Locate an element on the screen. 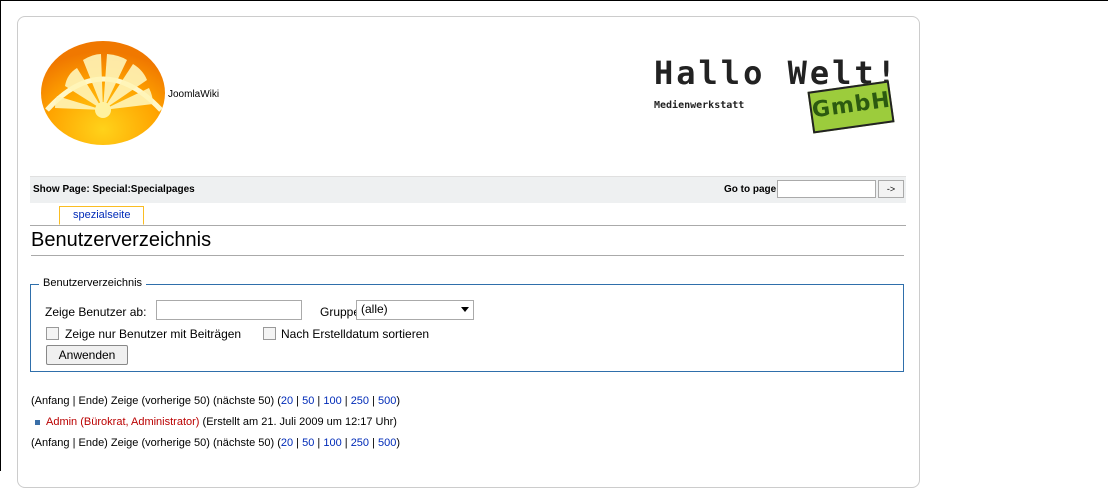 The width and height of the screenshot is (1108, 488). brand-logo: Hallo Welt! Medienwerkstatt GmbH is located at coordinates (779, 95).